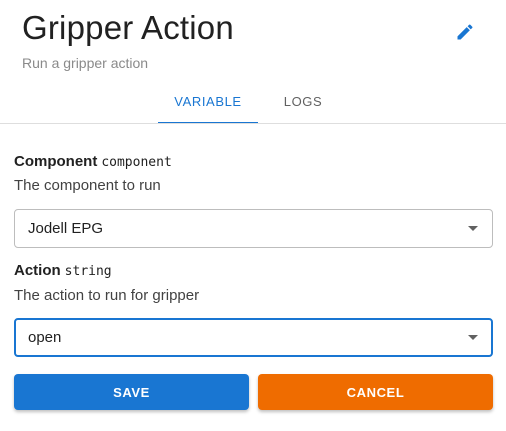 This screenshot has width=506, height=431. Describe the element at coordinates (208, 102) in the screenshot. I see `tab-variable: VARIABLE` at that location.